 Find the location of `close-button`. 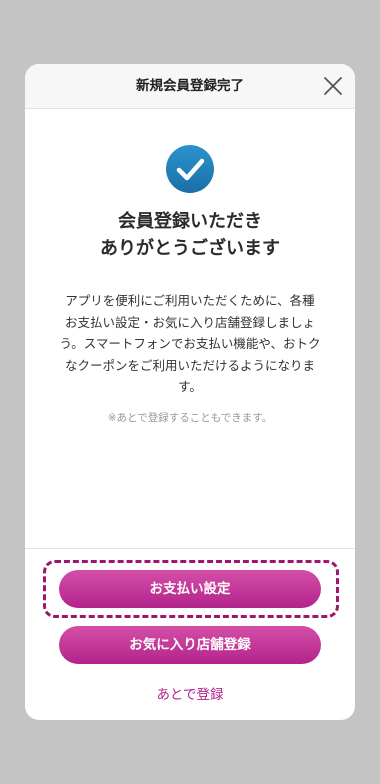

close-button is located at coordinates (333, 86).